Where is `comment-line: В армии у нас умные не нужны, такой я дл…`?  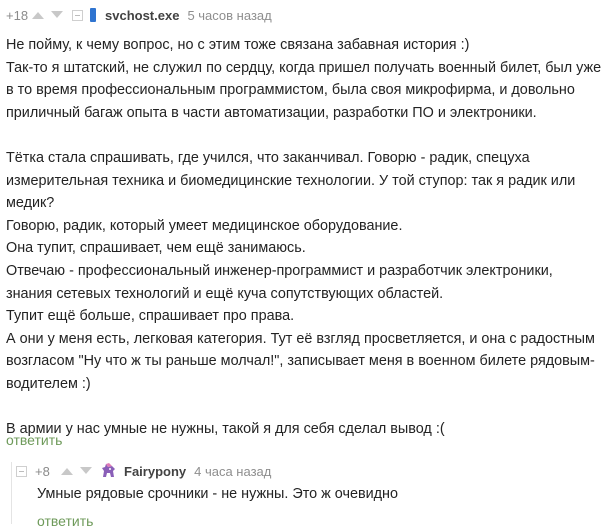
comment-line: В армии у нас умные не нужны, такой я дл… is located at coordinates (225, 429).